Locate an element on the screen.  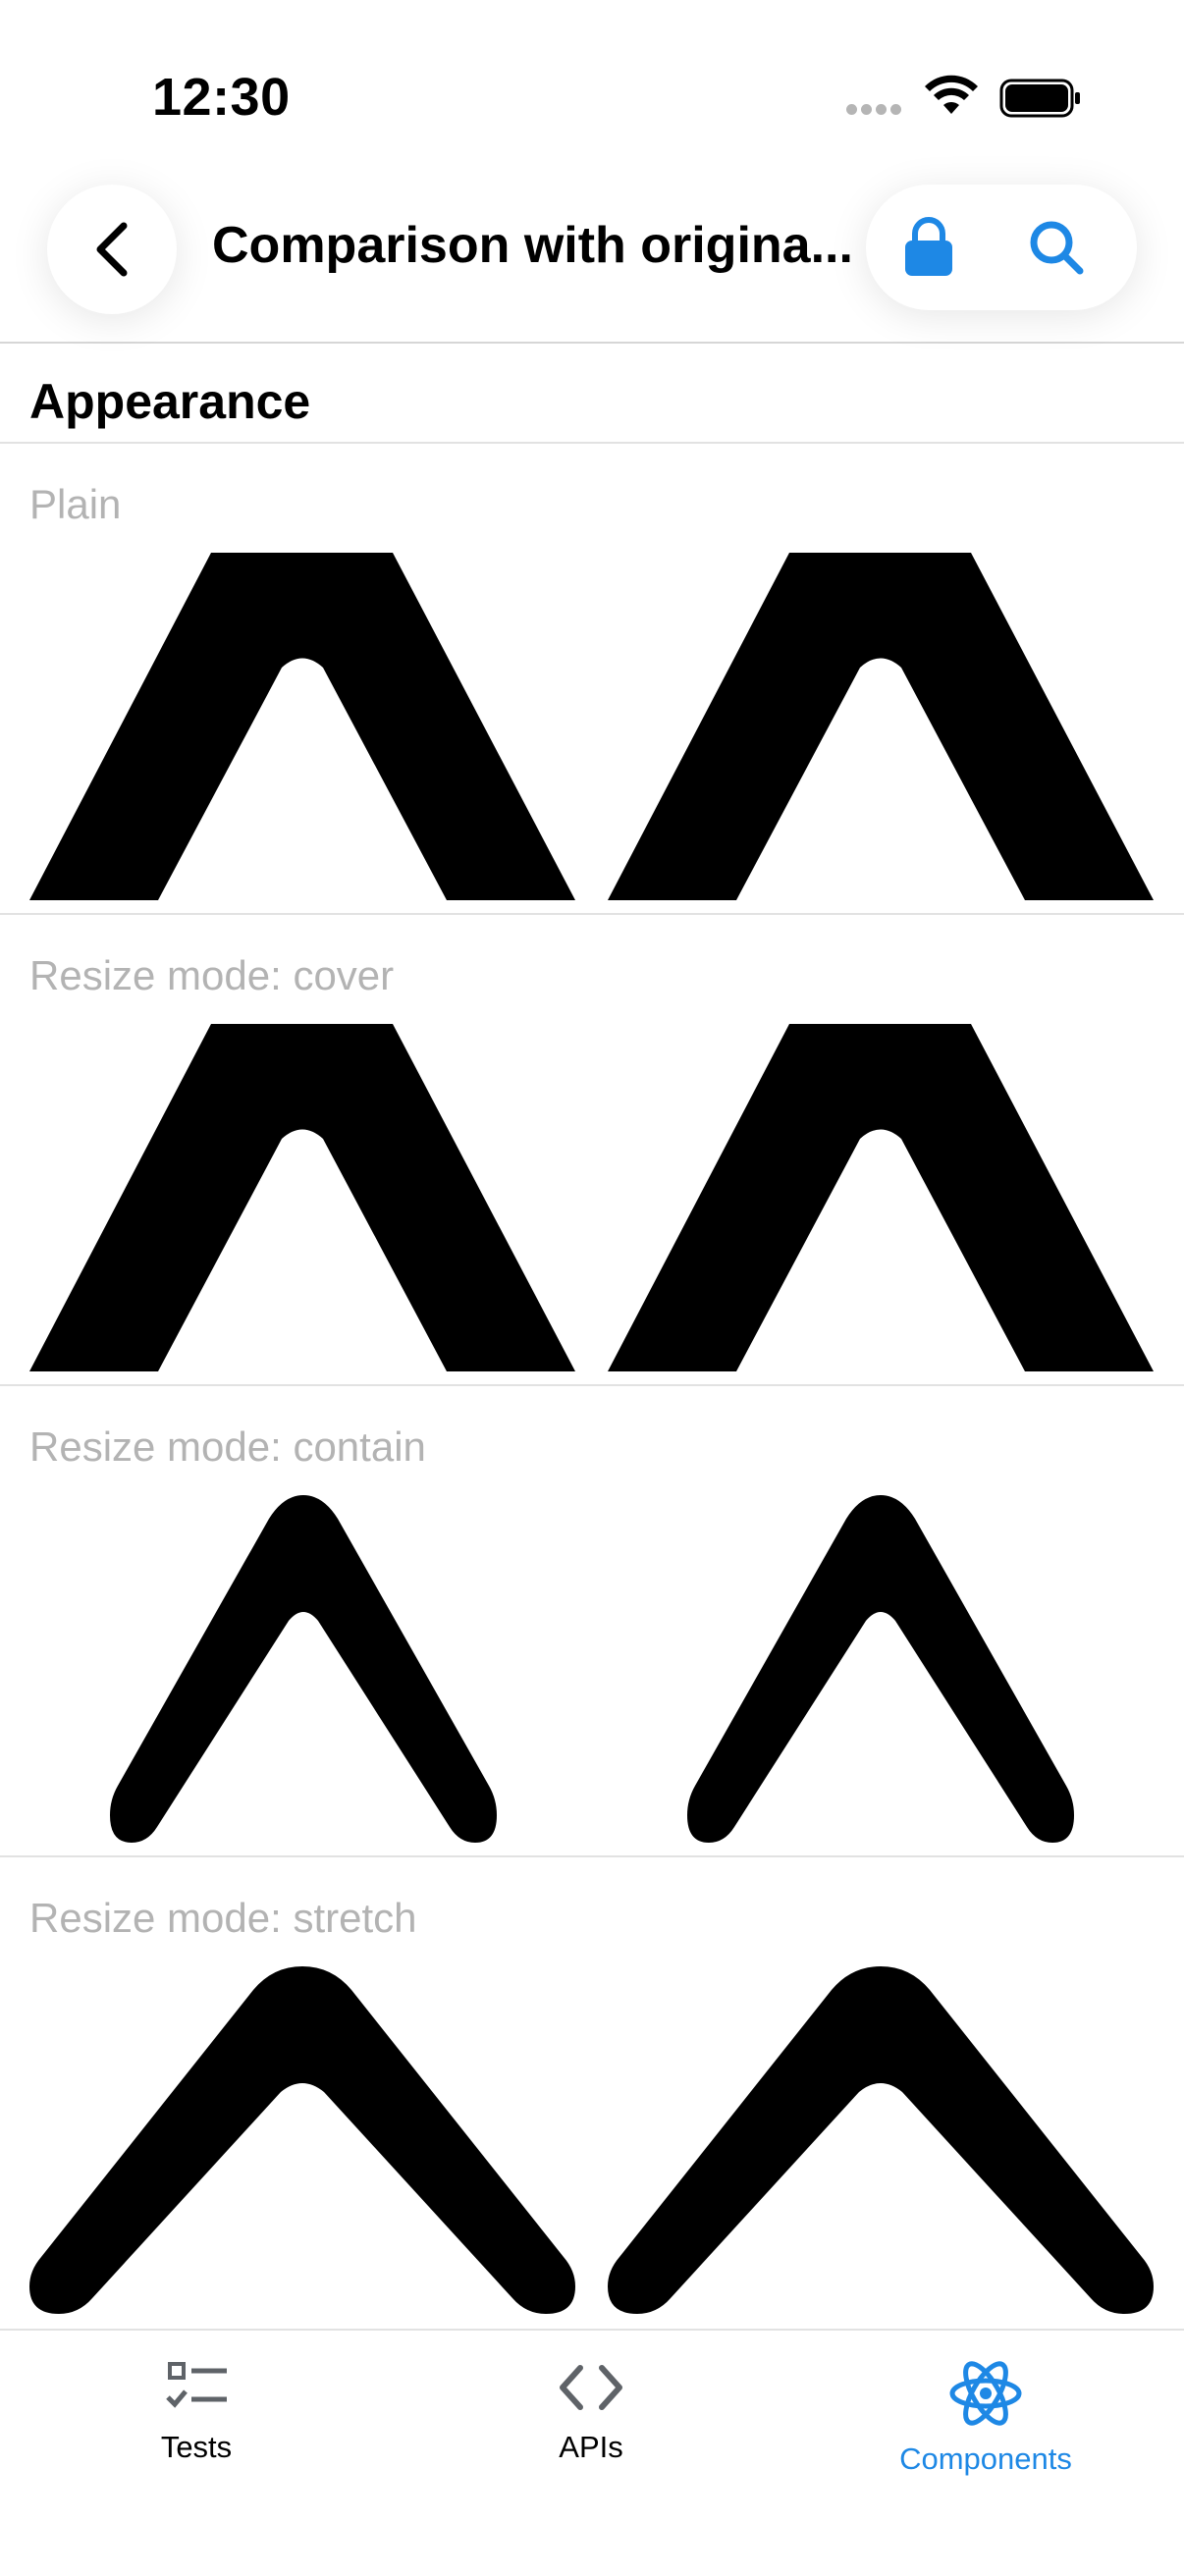
lock-button is located at coordinates (928, 247).